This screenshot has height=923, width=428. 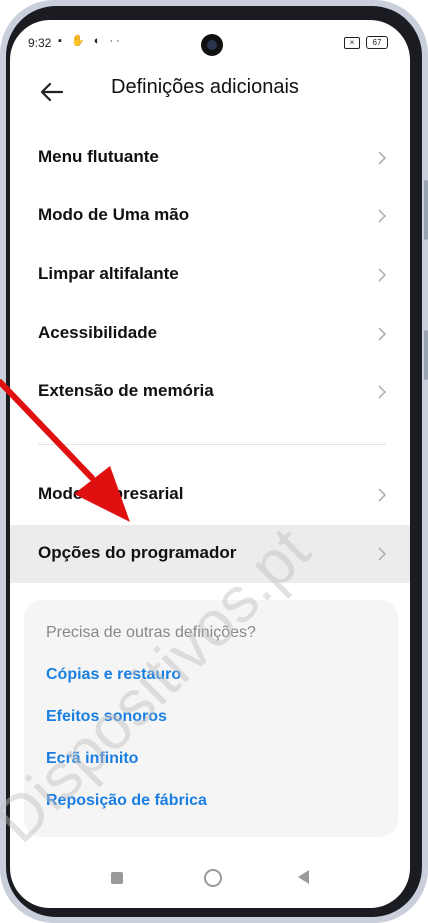 I want to click on settings-item-acessibilidade: Acessibilidade, so click(x=210, y=334).